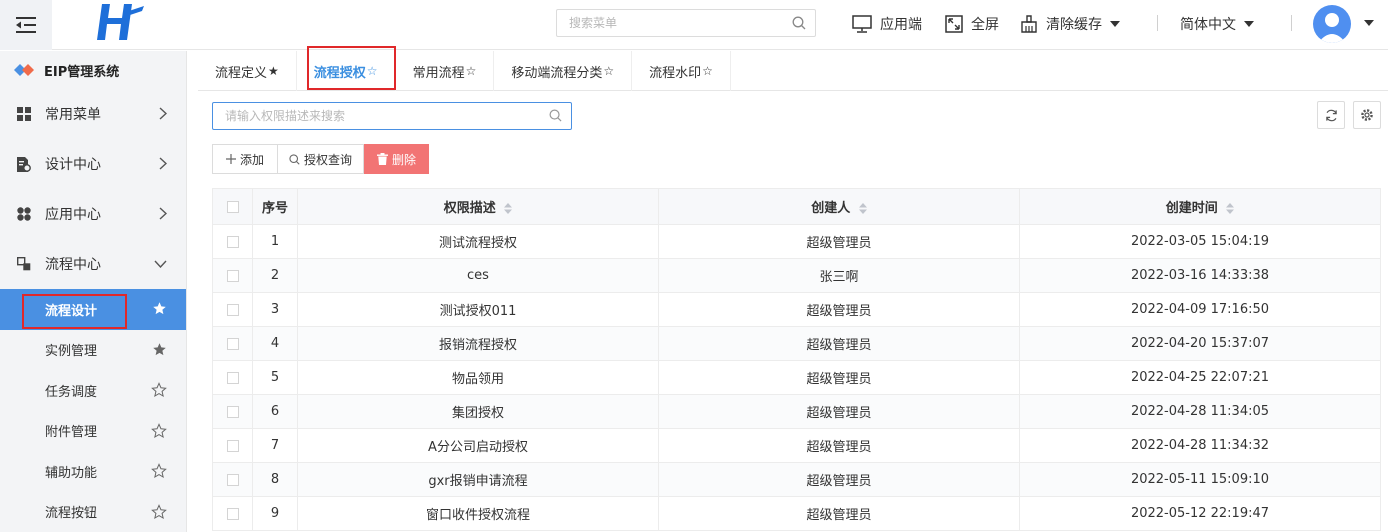  Describe the element at coordinates (275, 513) in the screenshot. I see `row-no: 9` at that location.